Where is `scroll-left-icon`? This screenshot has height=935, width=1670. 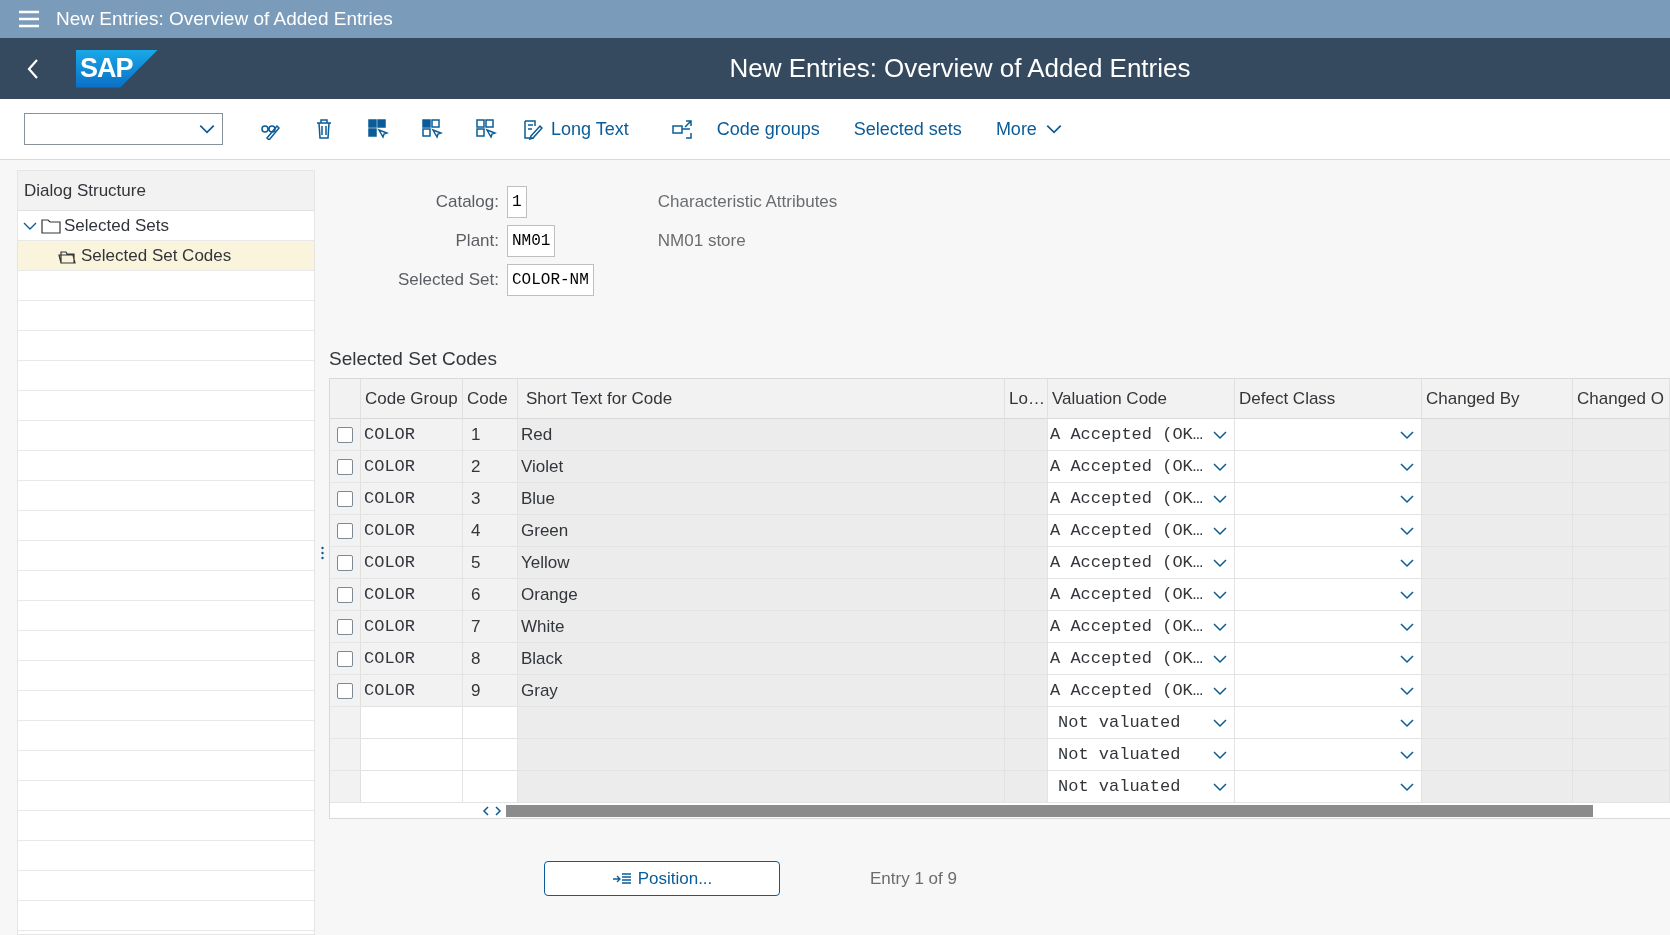
scroll-left-icon is located at coordinates (486, 810).